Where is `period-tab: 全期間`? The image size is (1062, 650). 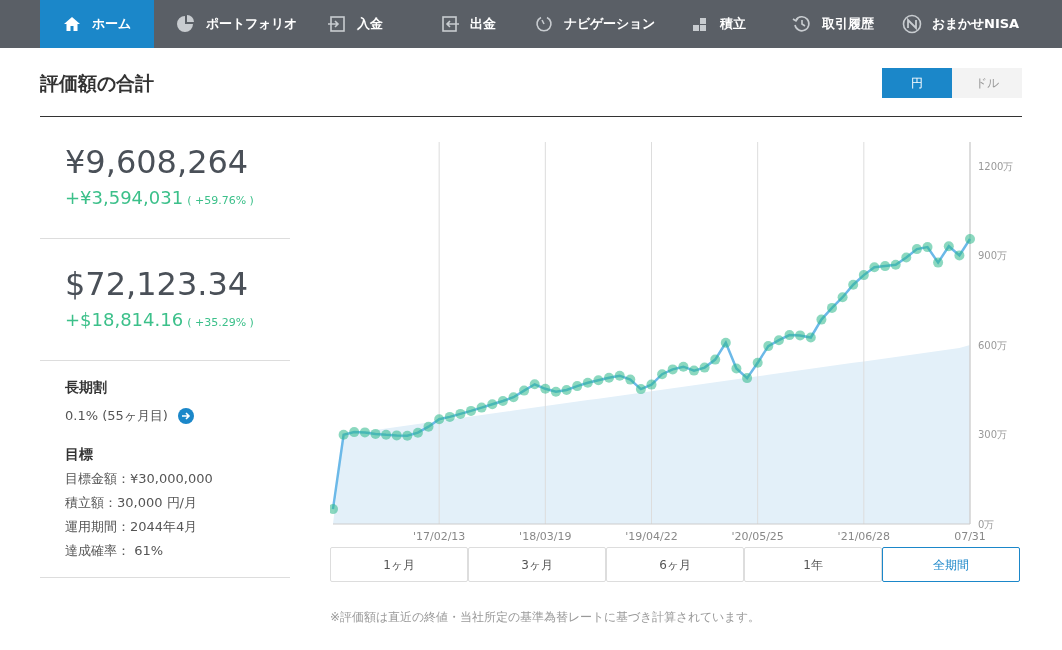
period-tab: 全期間 is located at coordinates (951, 564).